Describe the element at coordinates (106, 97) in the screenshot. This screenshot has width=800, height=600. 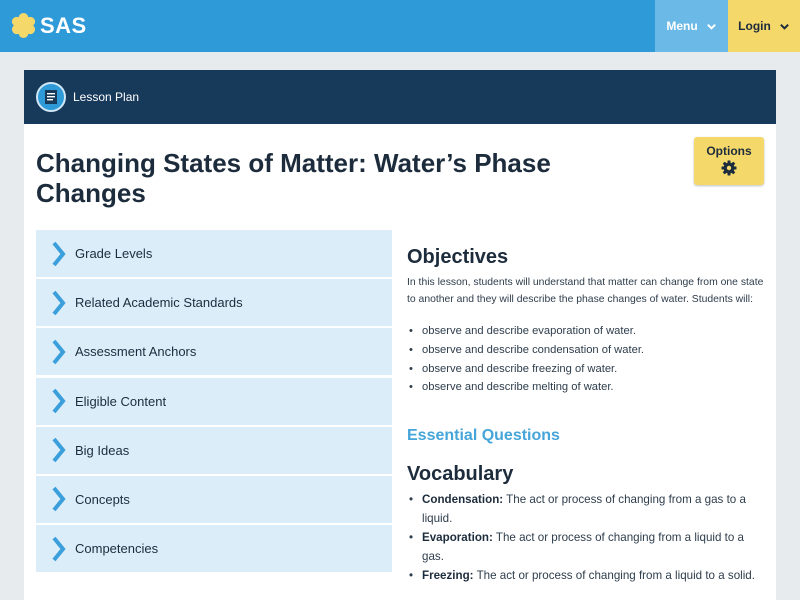
I see `lesson-type-label: Lesson Plan` at that location.